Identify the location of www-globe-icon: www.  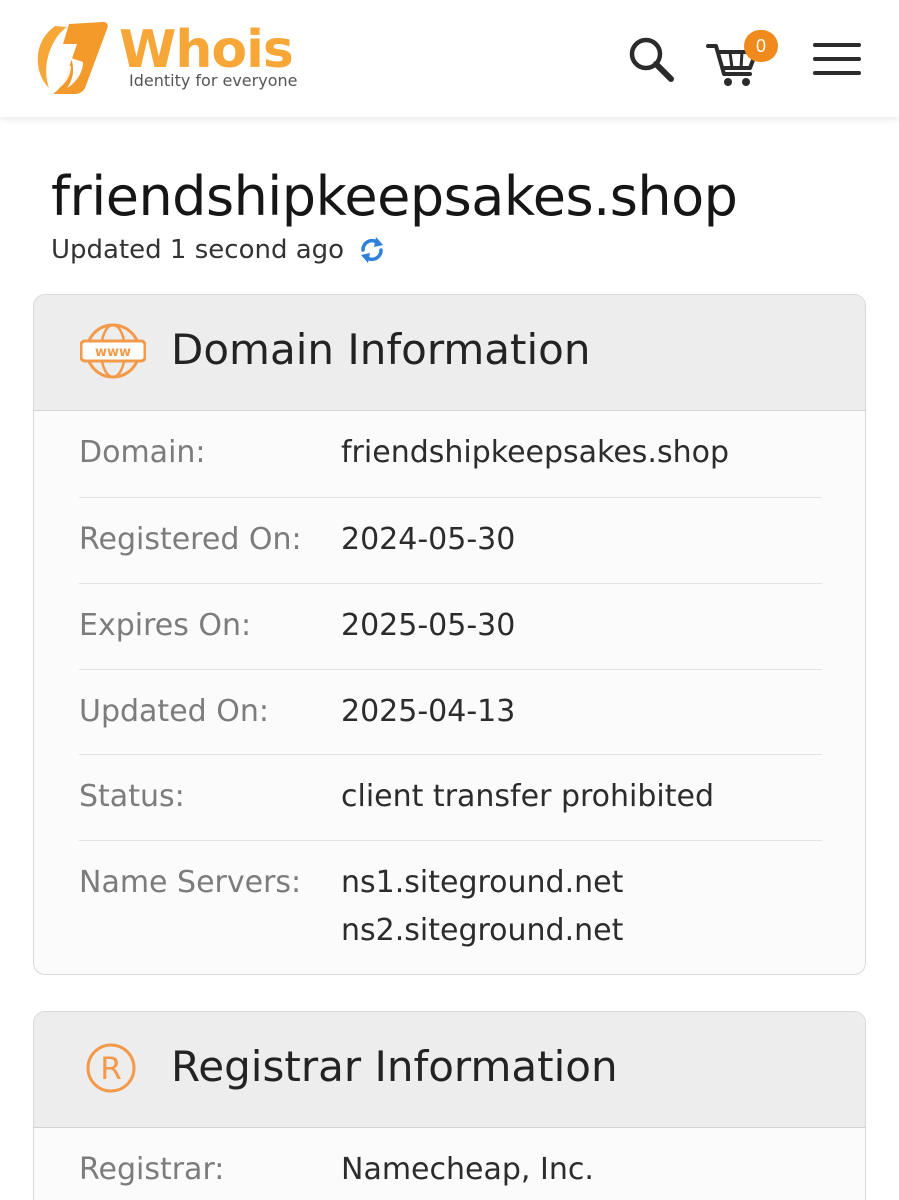
(113, 351).